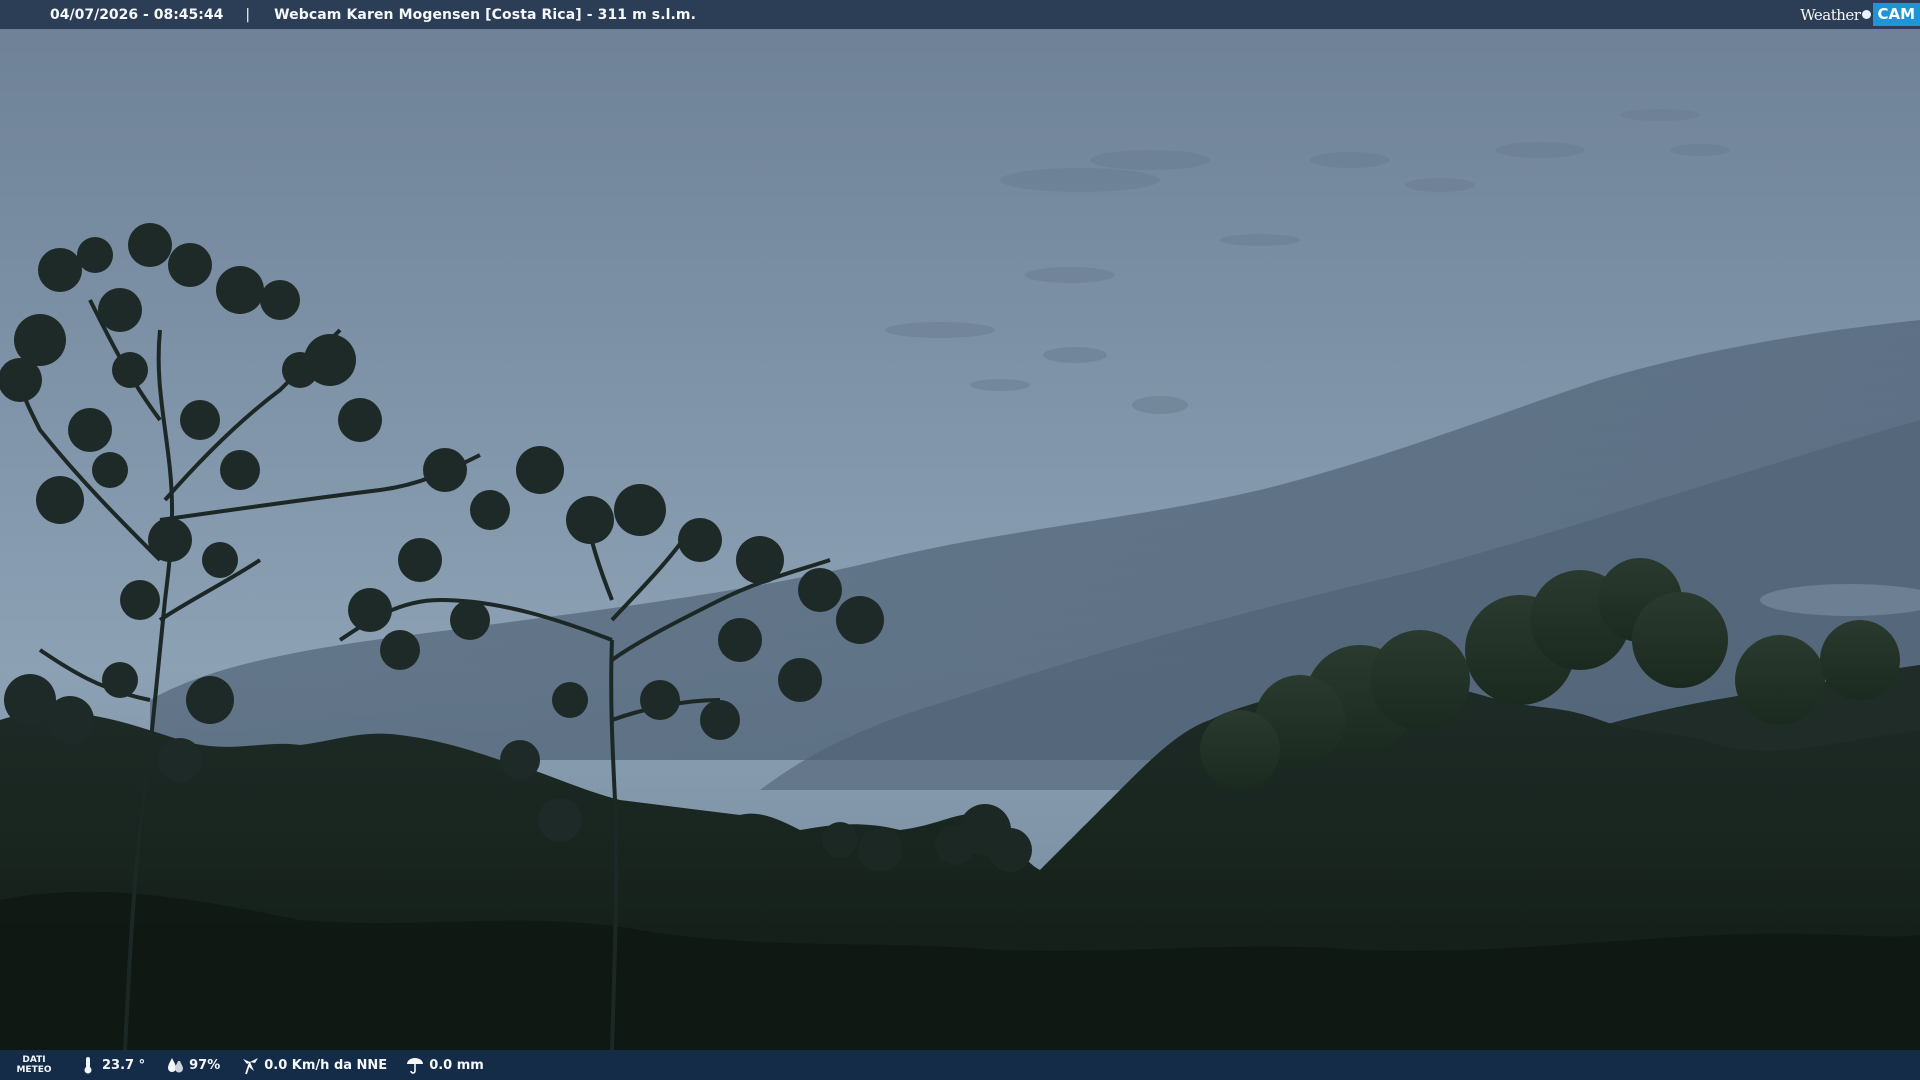  Describe the element at coordinates (1867, 14) in the screenshot. I see `logo-dot-icon` at that location.